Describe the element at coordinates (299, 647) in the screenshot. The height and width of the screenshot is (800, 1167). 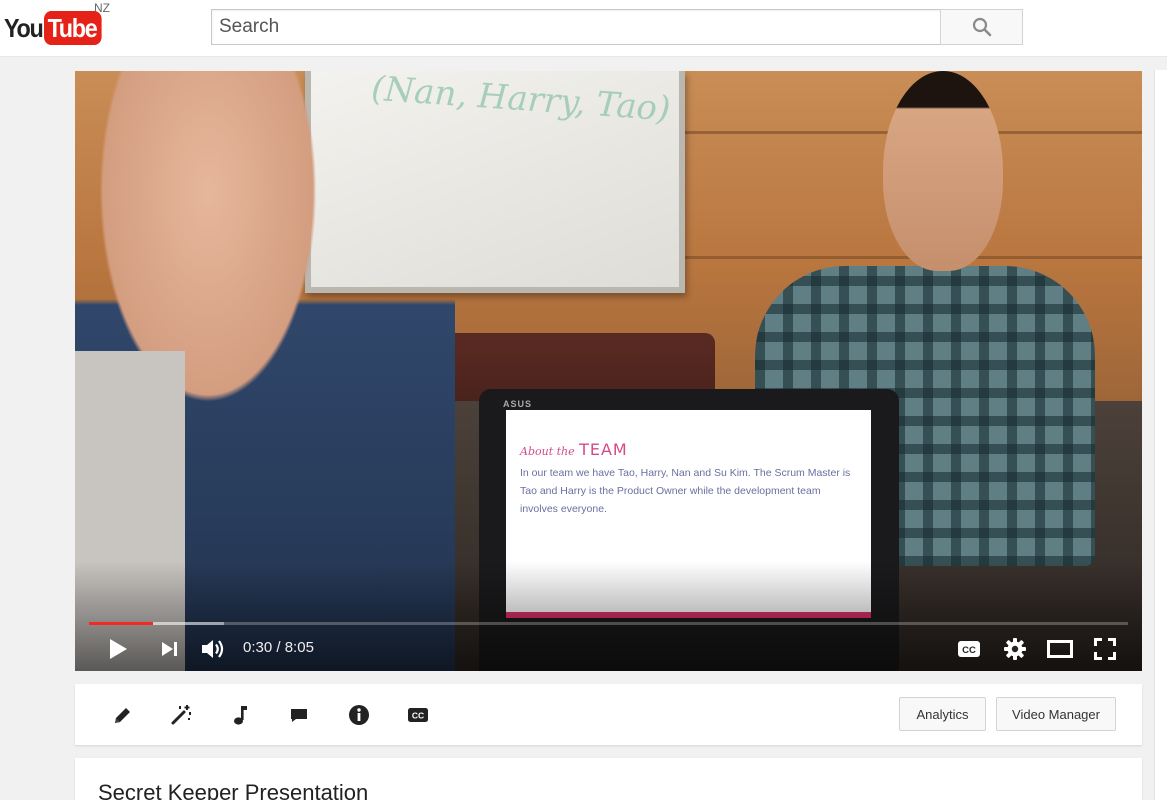
I see `duration: 8:05` at that location.